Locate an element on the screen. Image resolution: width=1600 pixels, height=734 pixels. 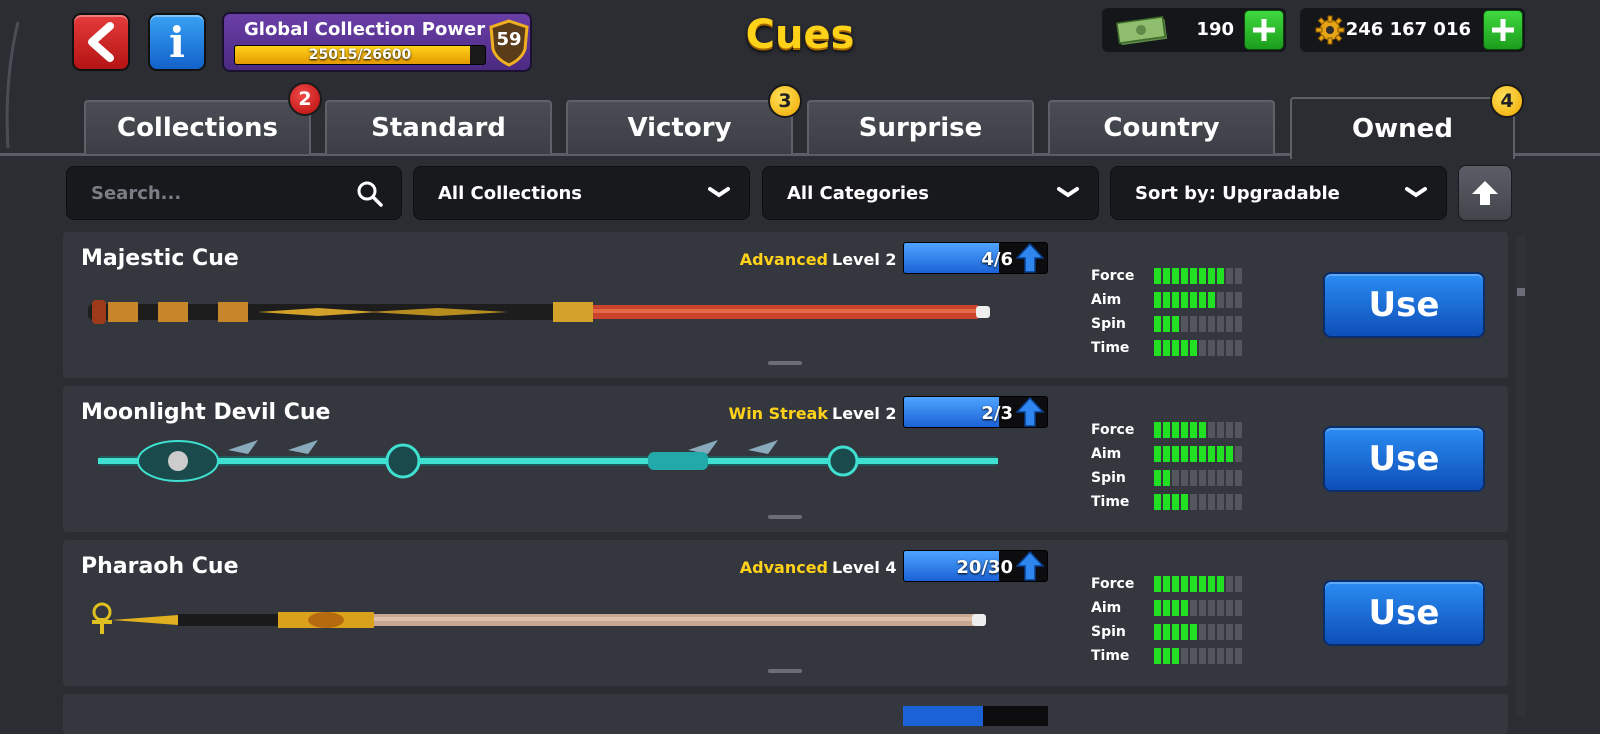
info-button: i is located at coordinates (177, 42).